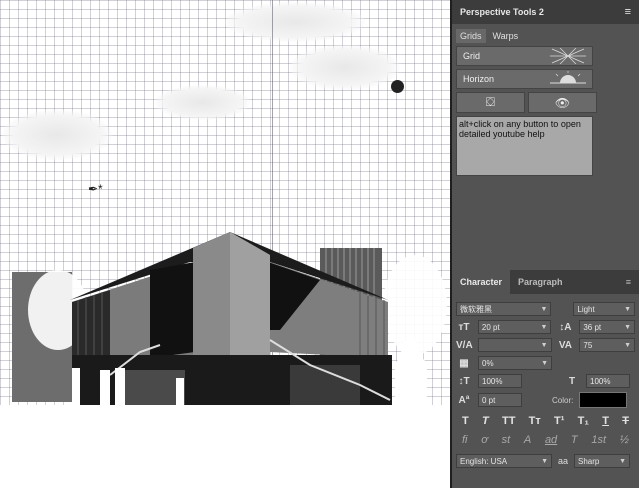  Describe the element at coordinates (565, 327) in the screenshot. I see `leading-icon: ↕A` at that location.